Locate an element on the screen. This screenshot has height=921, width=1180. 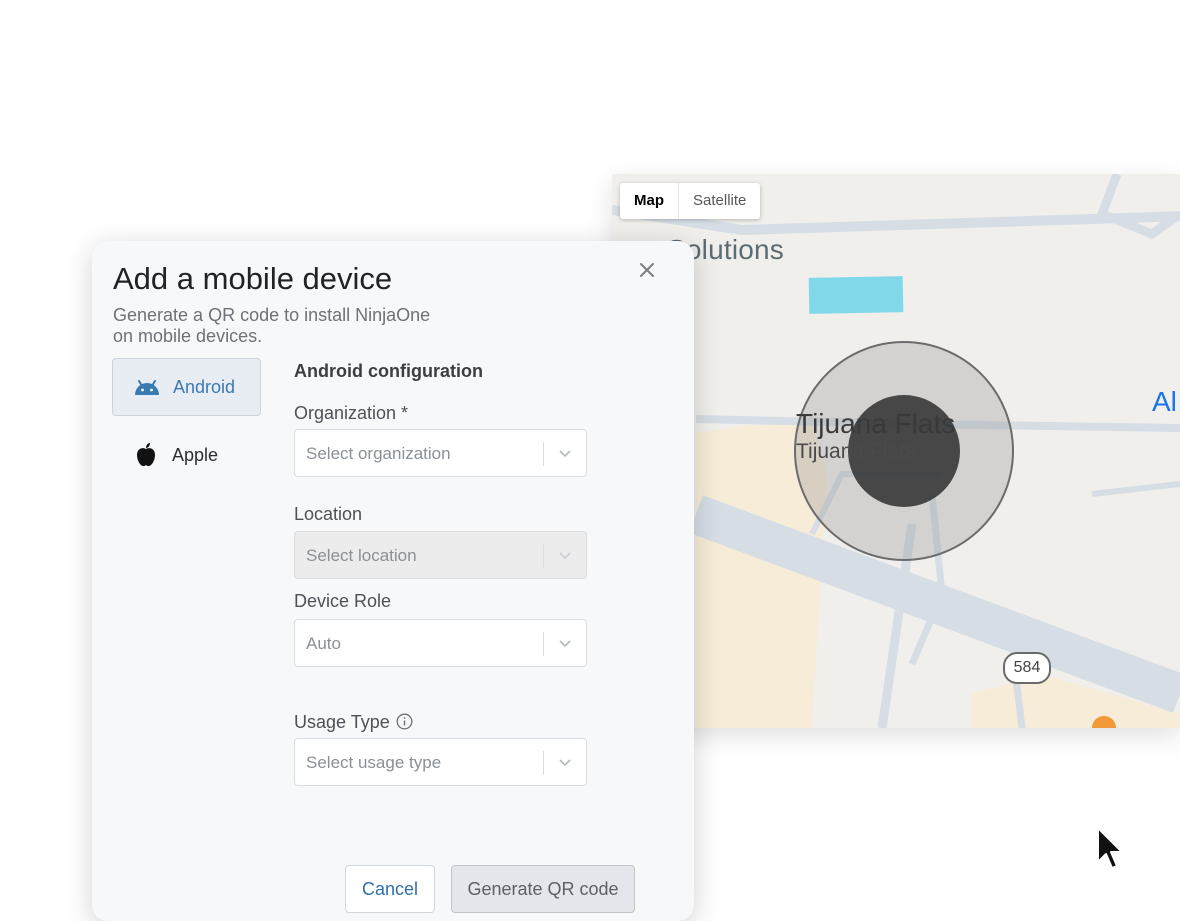
info-icon is located at coordinates (404, 724).